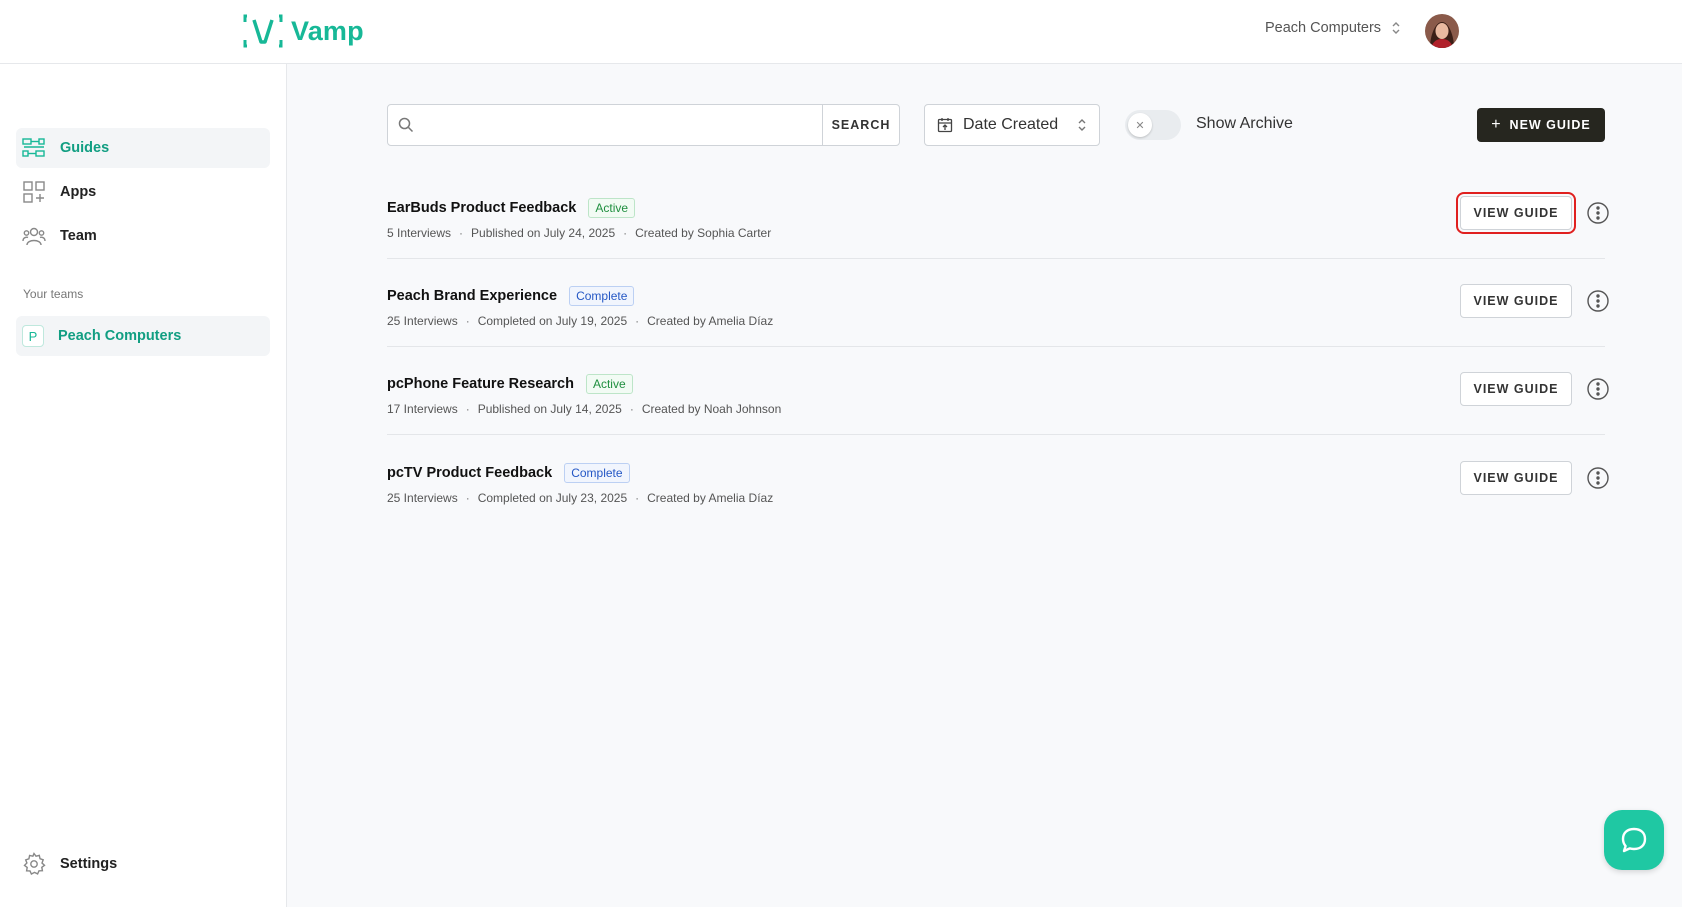  What do you see at coordinates (1153, 125) in the screenshot?
I see `show-archive-toggle: ✕` at bounding box center [1153, 125].